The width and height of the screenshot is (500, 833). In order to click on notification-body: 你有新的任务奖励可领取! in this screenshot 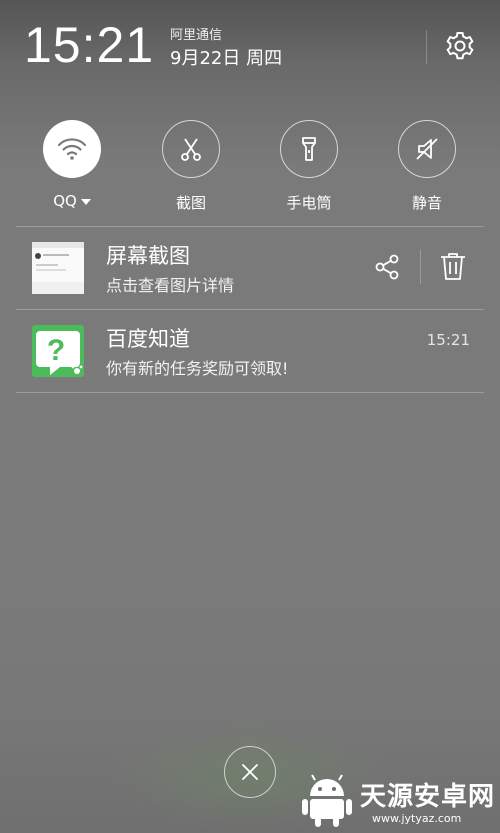, I will do `click(197, 368)`.